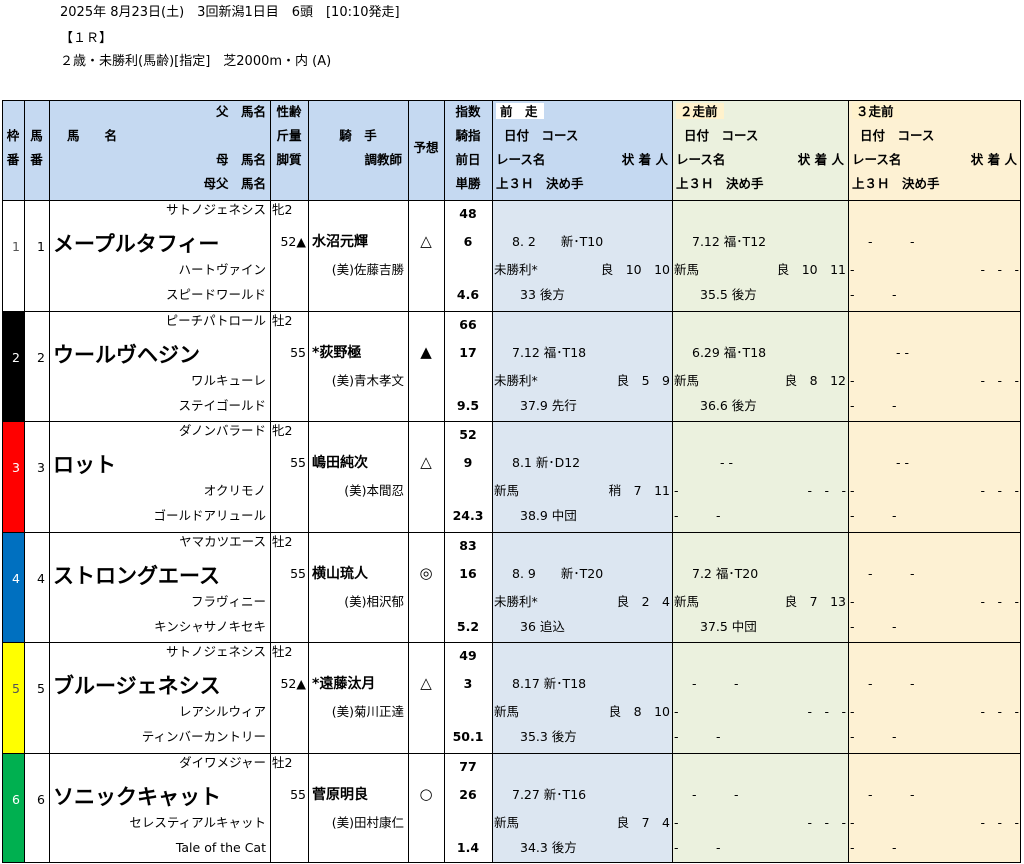  I want to click on prediction-mark: ▲, so click(426, 351).